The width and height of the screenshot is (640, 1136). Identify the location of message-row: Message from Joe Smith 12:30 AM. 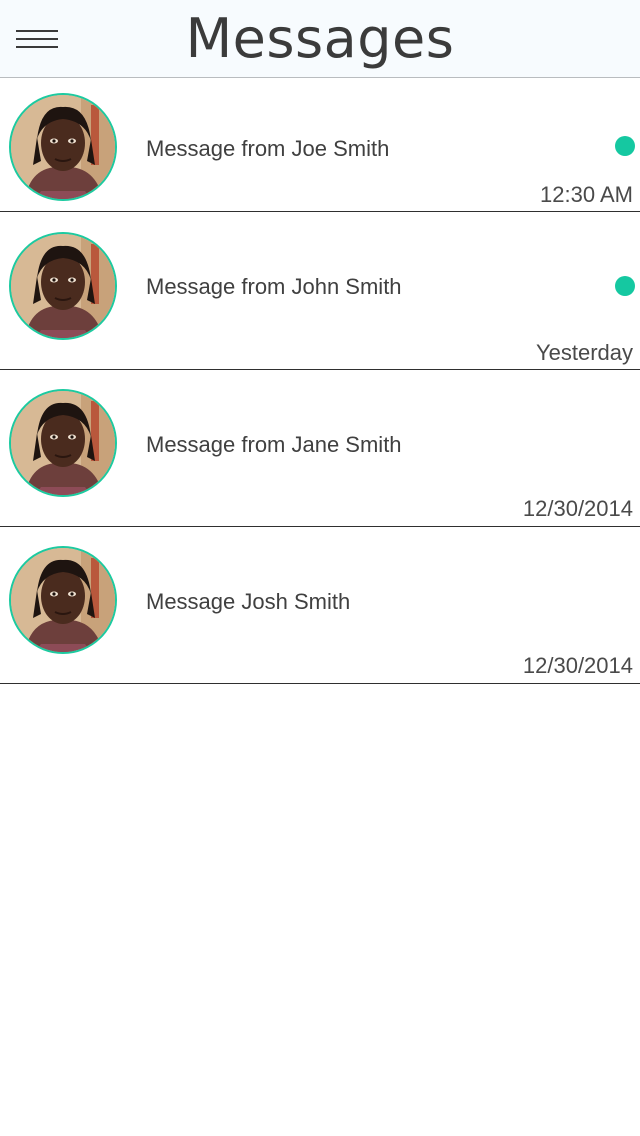
(320, 145).